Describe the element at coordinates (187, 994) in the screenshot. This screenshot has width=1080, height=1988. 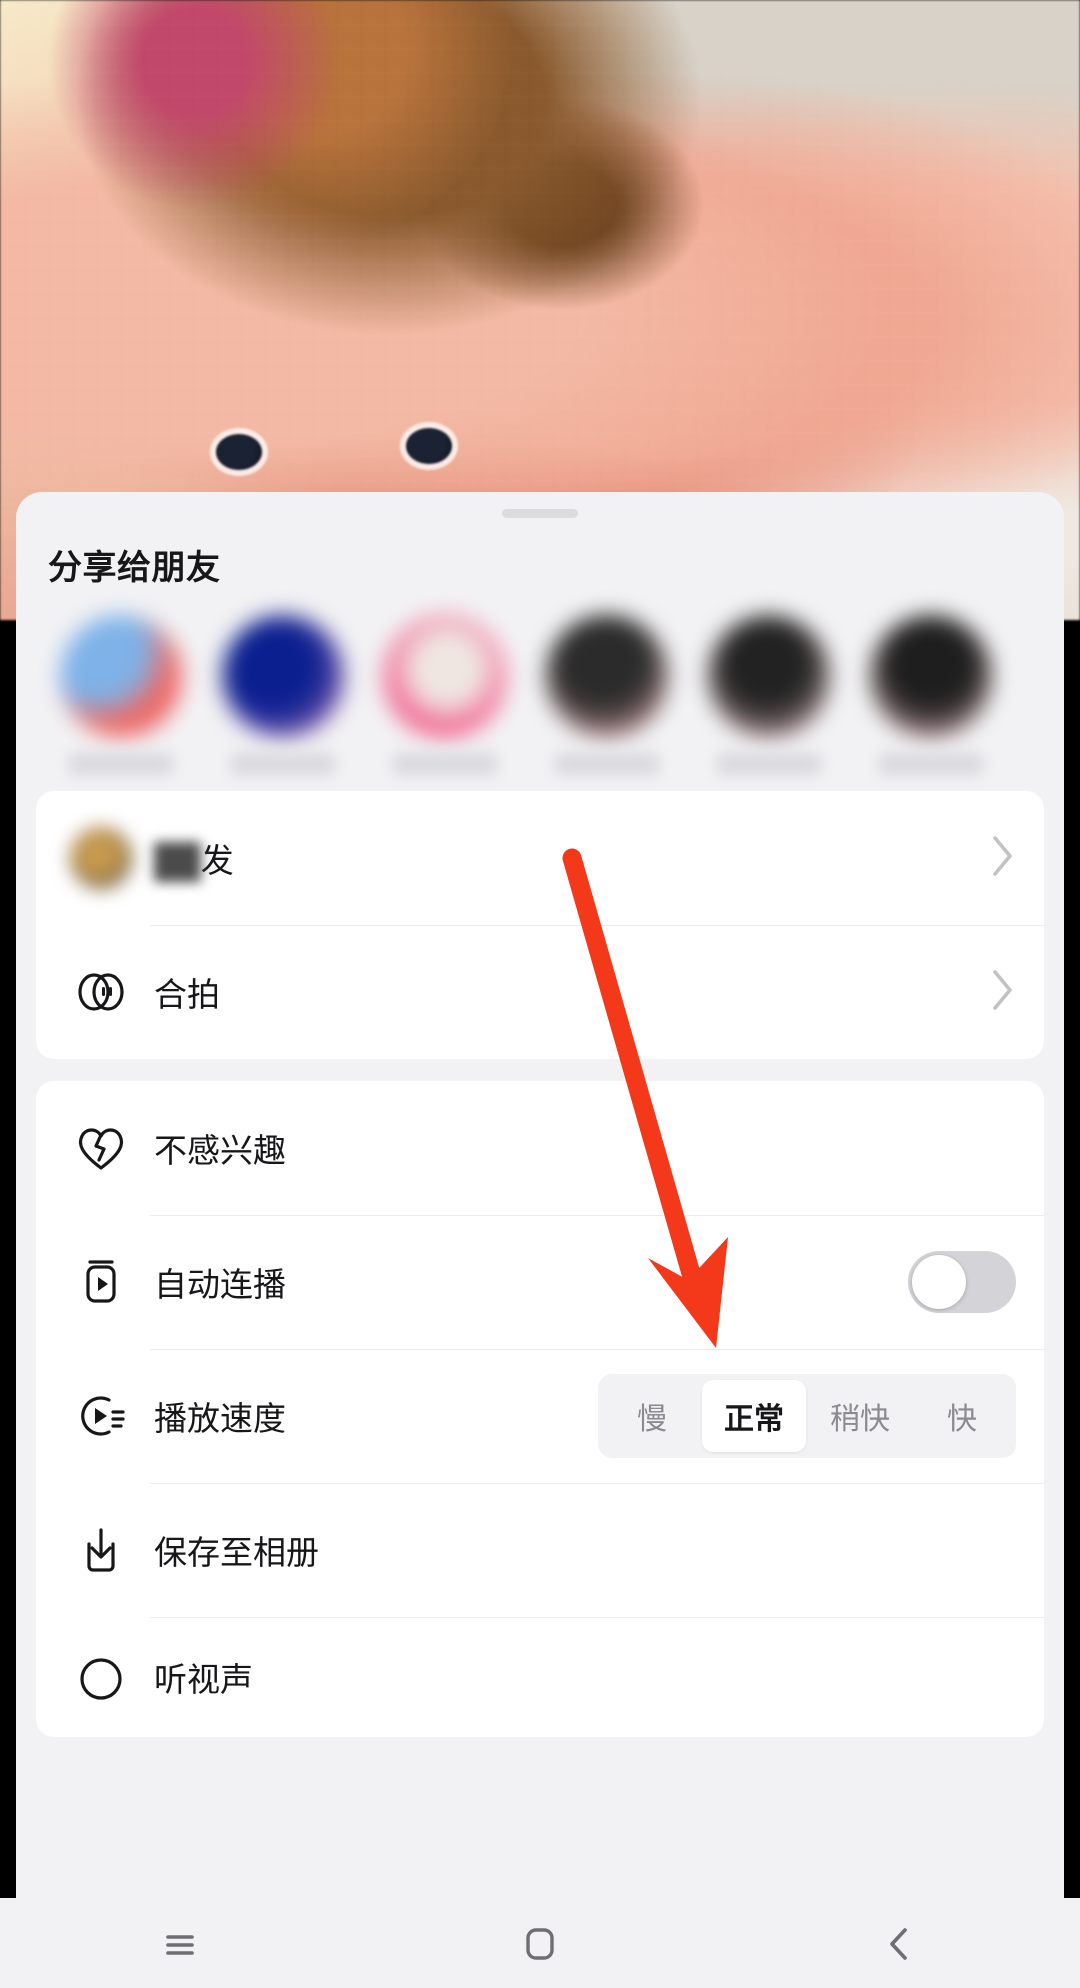
I see `row-label-text: 合拍` at that location.